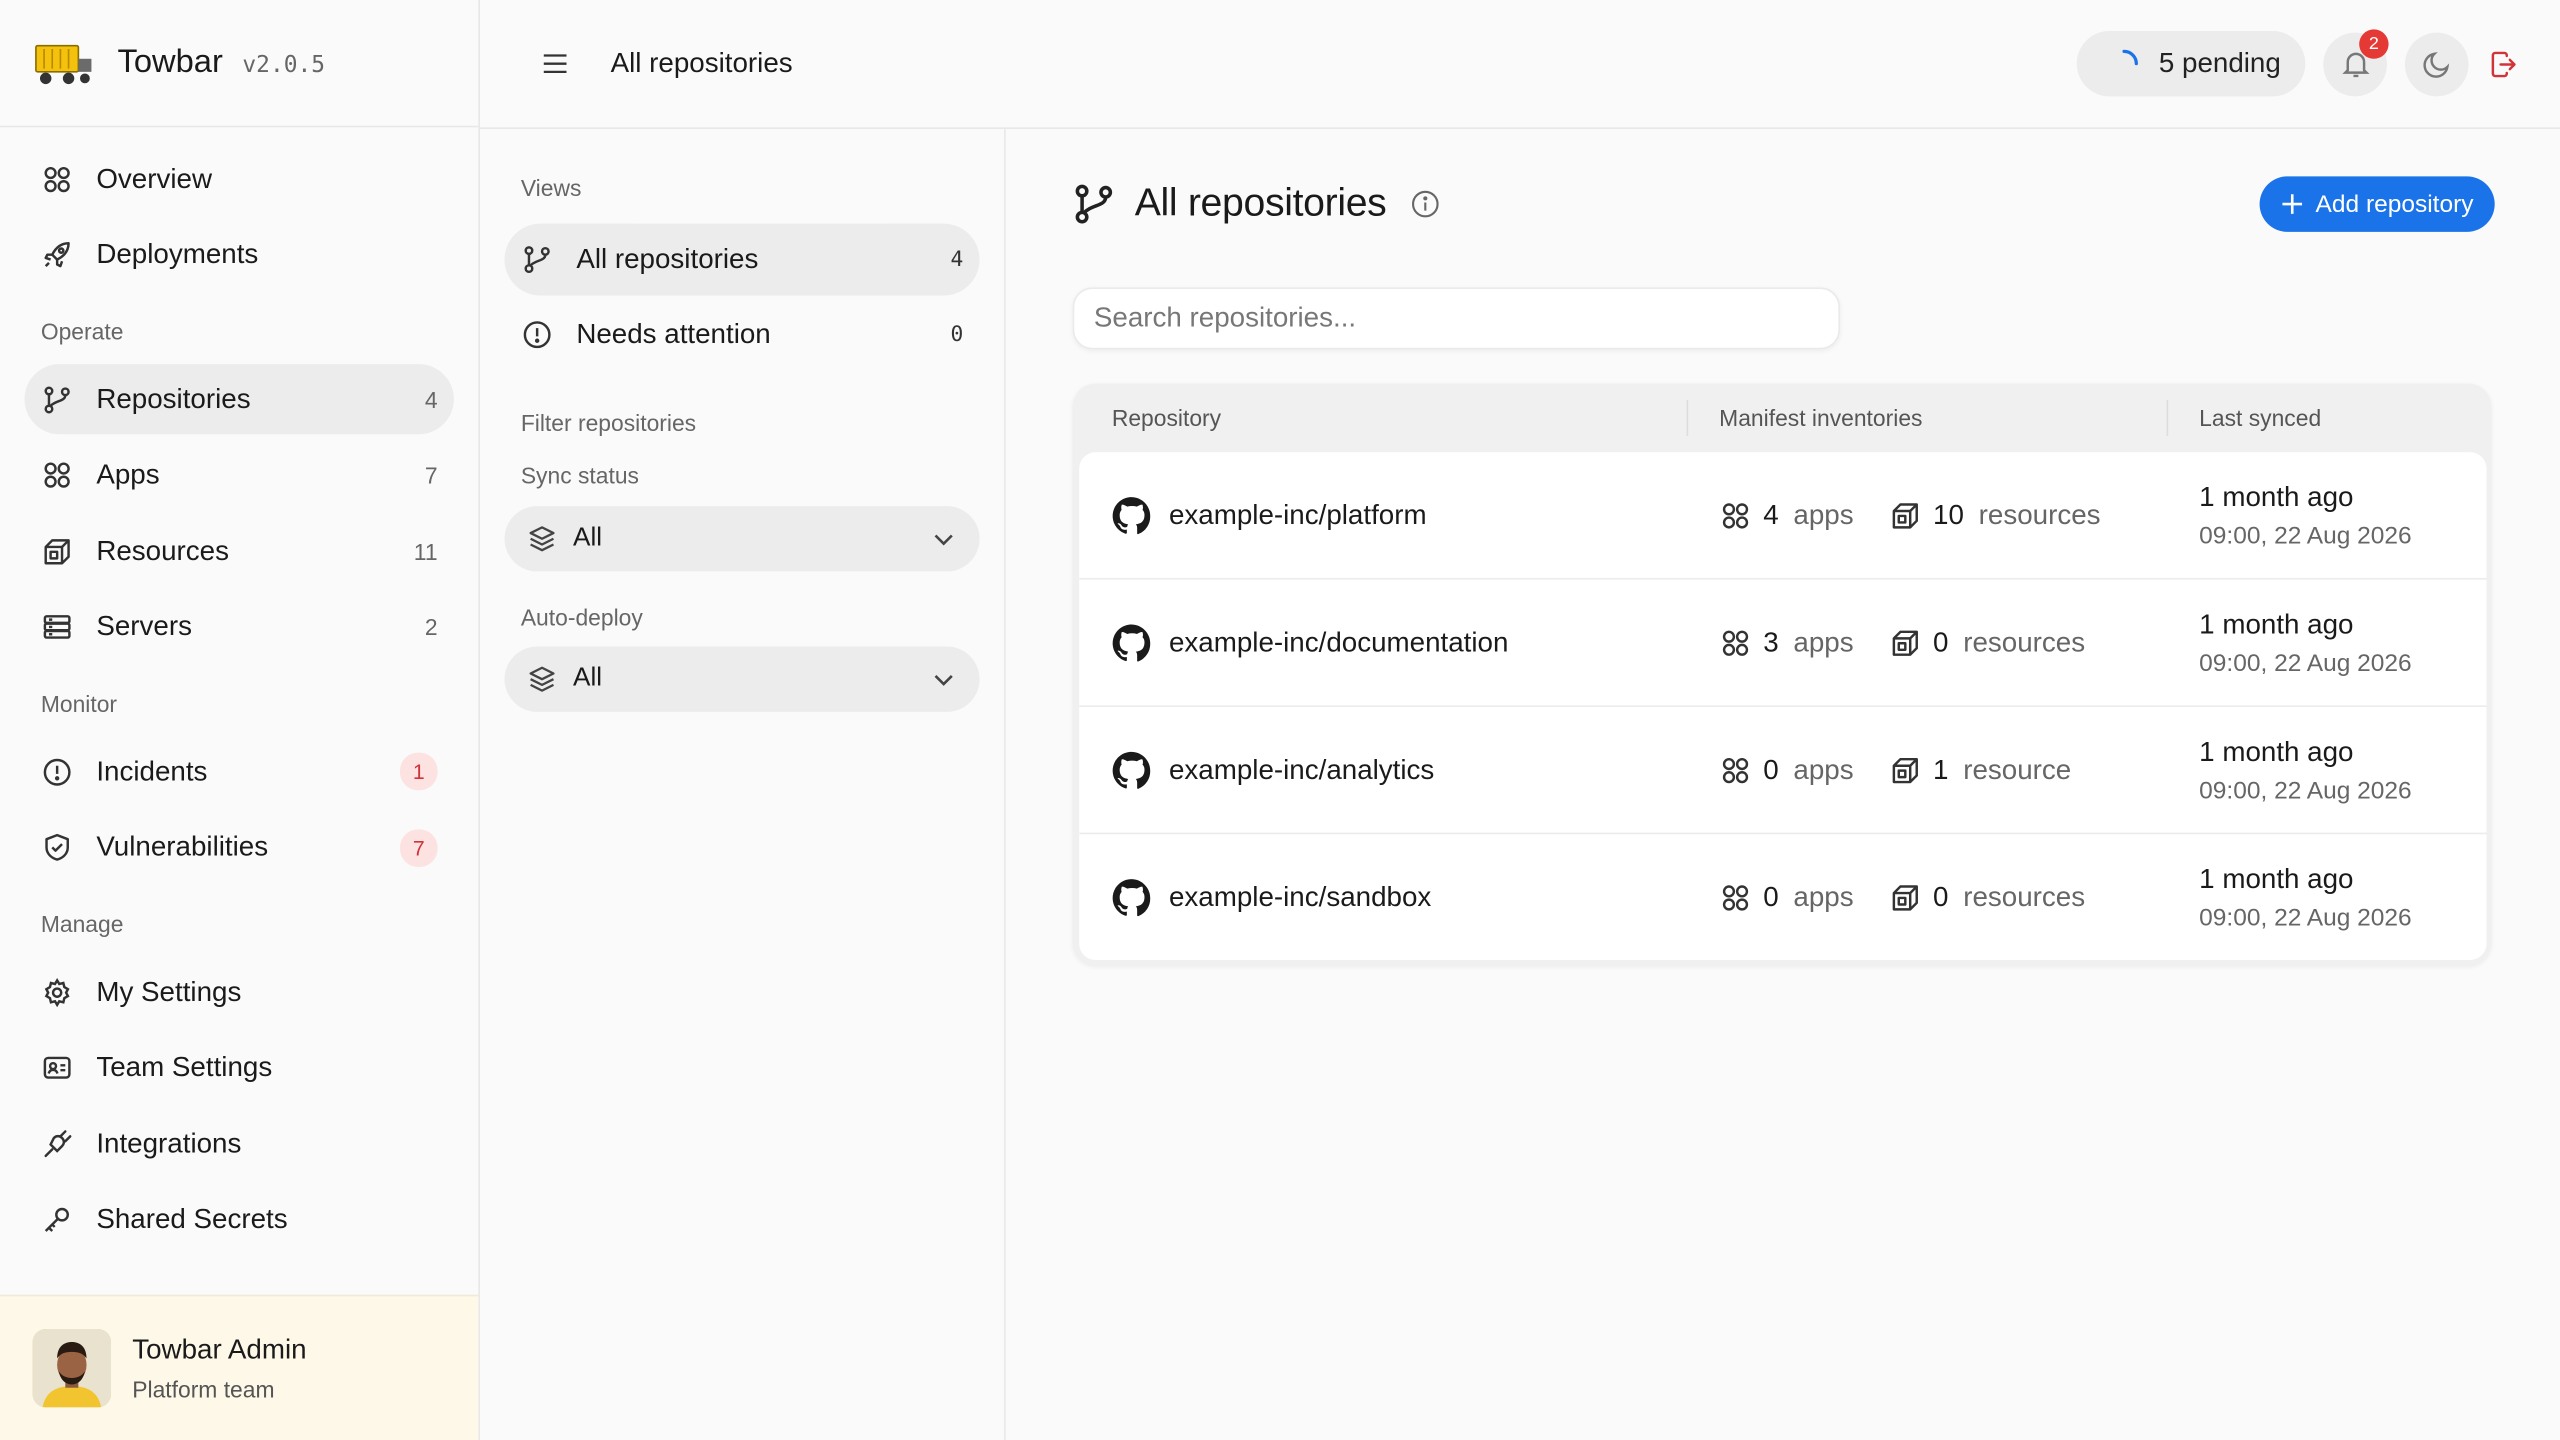 The image size is (2560, 1440). What do you see at coordinates (1926, 418) in the screenshot?
I see `column-header-manifest-inventories: Manifest inventories` at bounding box center [1926, 418].